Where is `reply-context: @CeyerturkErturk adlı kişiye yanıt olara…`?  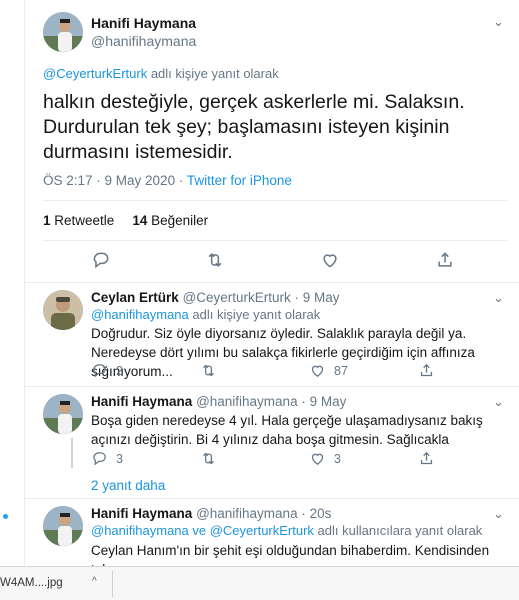
reply-context: @CeyerturkErturk adlı kişiye yanıt olara… is located at coordinates (161, 73).